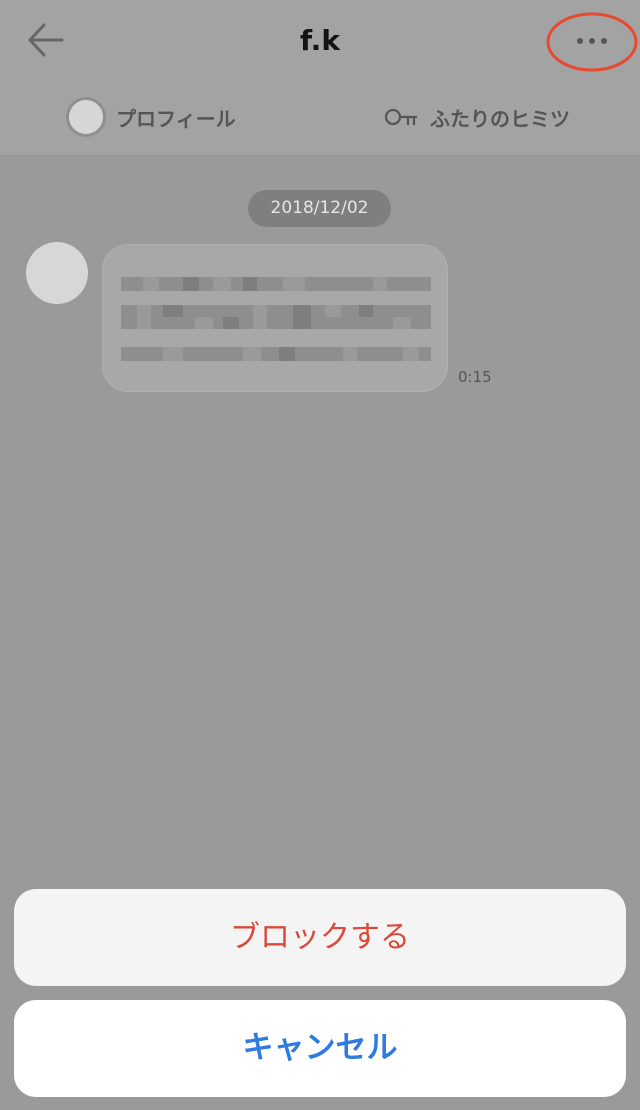  What do you see at coordinates (320, 40) in the screenshot?
I see `chat-title: f.k` at bounding box center [320, 40].